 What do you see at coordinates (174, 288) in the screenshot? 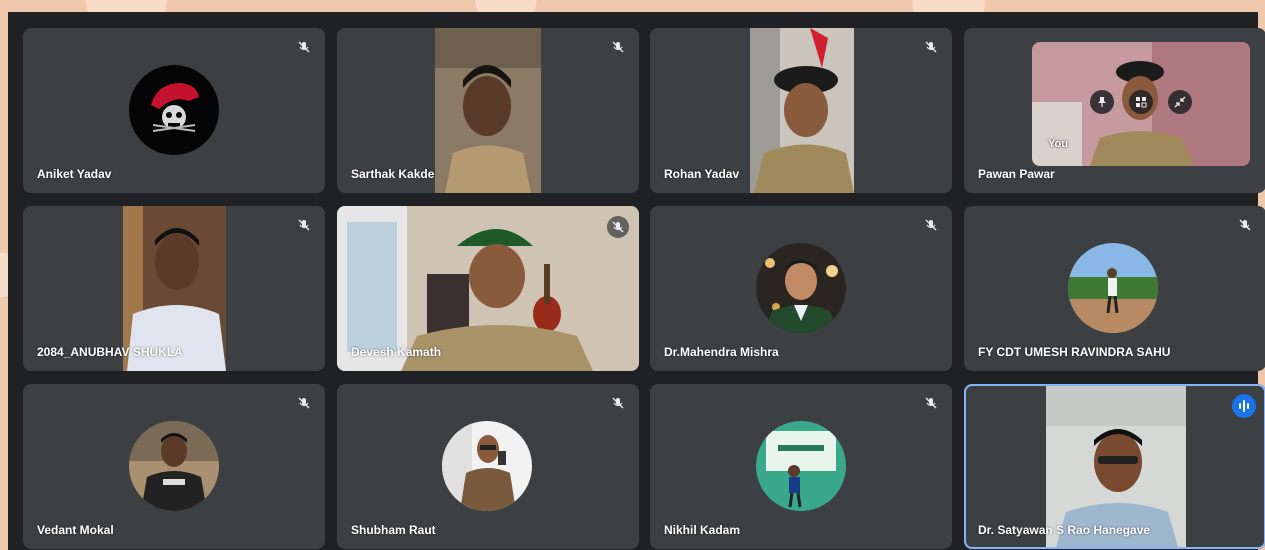
I see `participant-tile-anubhav-shukla: 2084_ANUBHAV SHUKLA` at bounding box center [174, 288].